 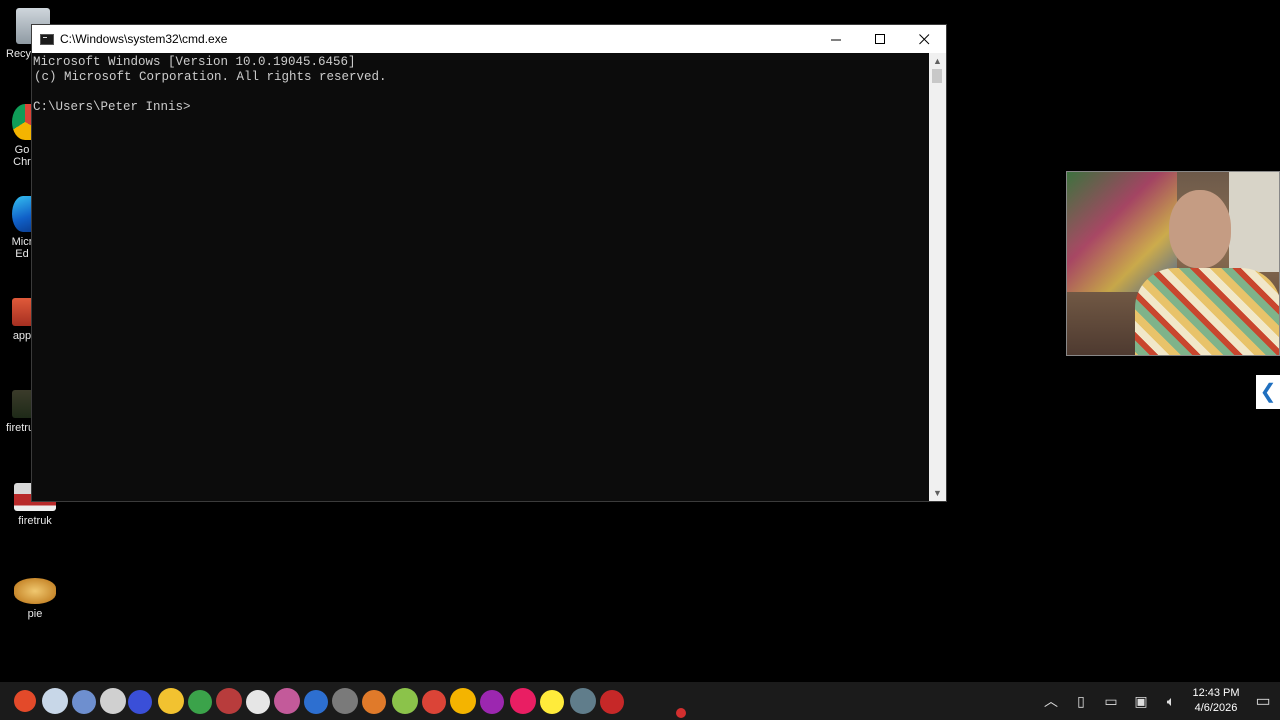 What do you see at coordinates (937, 76) in the screenshot?
I see `scrollbar-thumb` at bounding box center [937, 76].